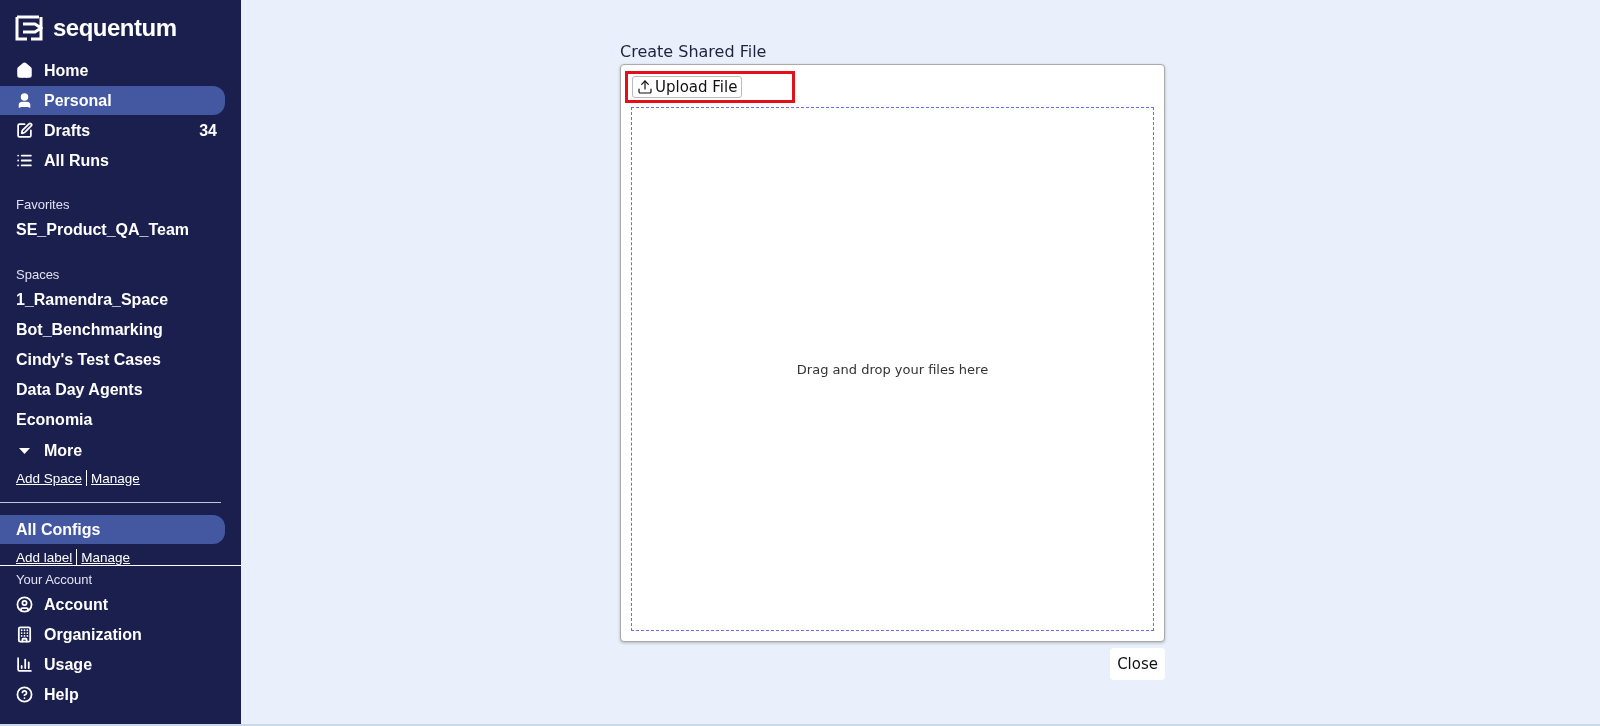 This screenshot has height=726, width=1600. What do you see at coordinates (120, 300) in the screenshot?
I see `space-item: 1_Ramendra_Space` at bounding box center [120, 300].